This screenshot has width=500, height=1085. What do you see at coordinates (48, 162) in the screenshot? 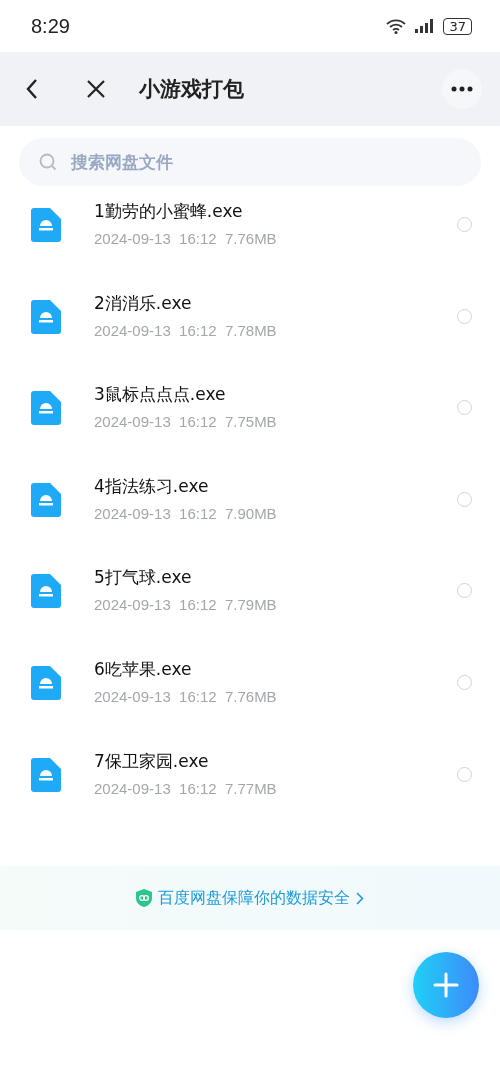
I see `search-icon` at bounding box center [48, 162].